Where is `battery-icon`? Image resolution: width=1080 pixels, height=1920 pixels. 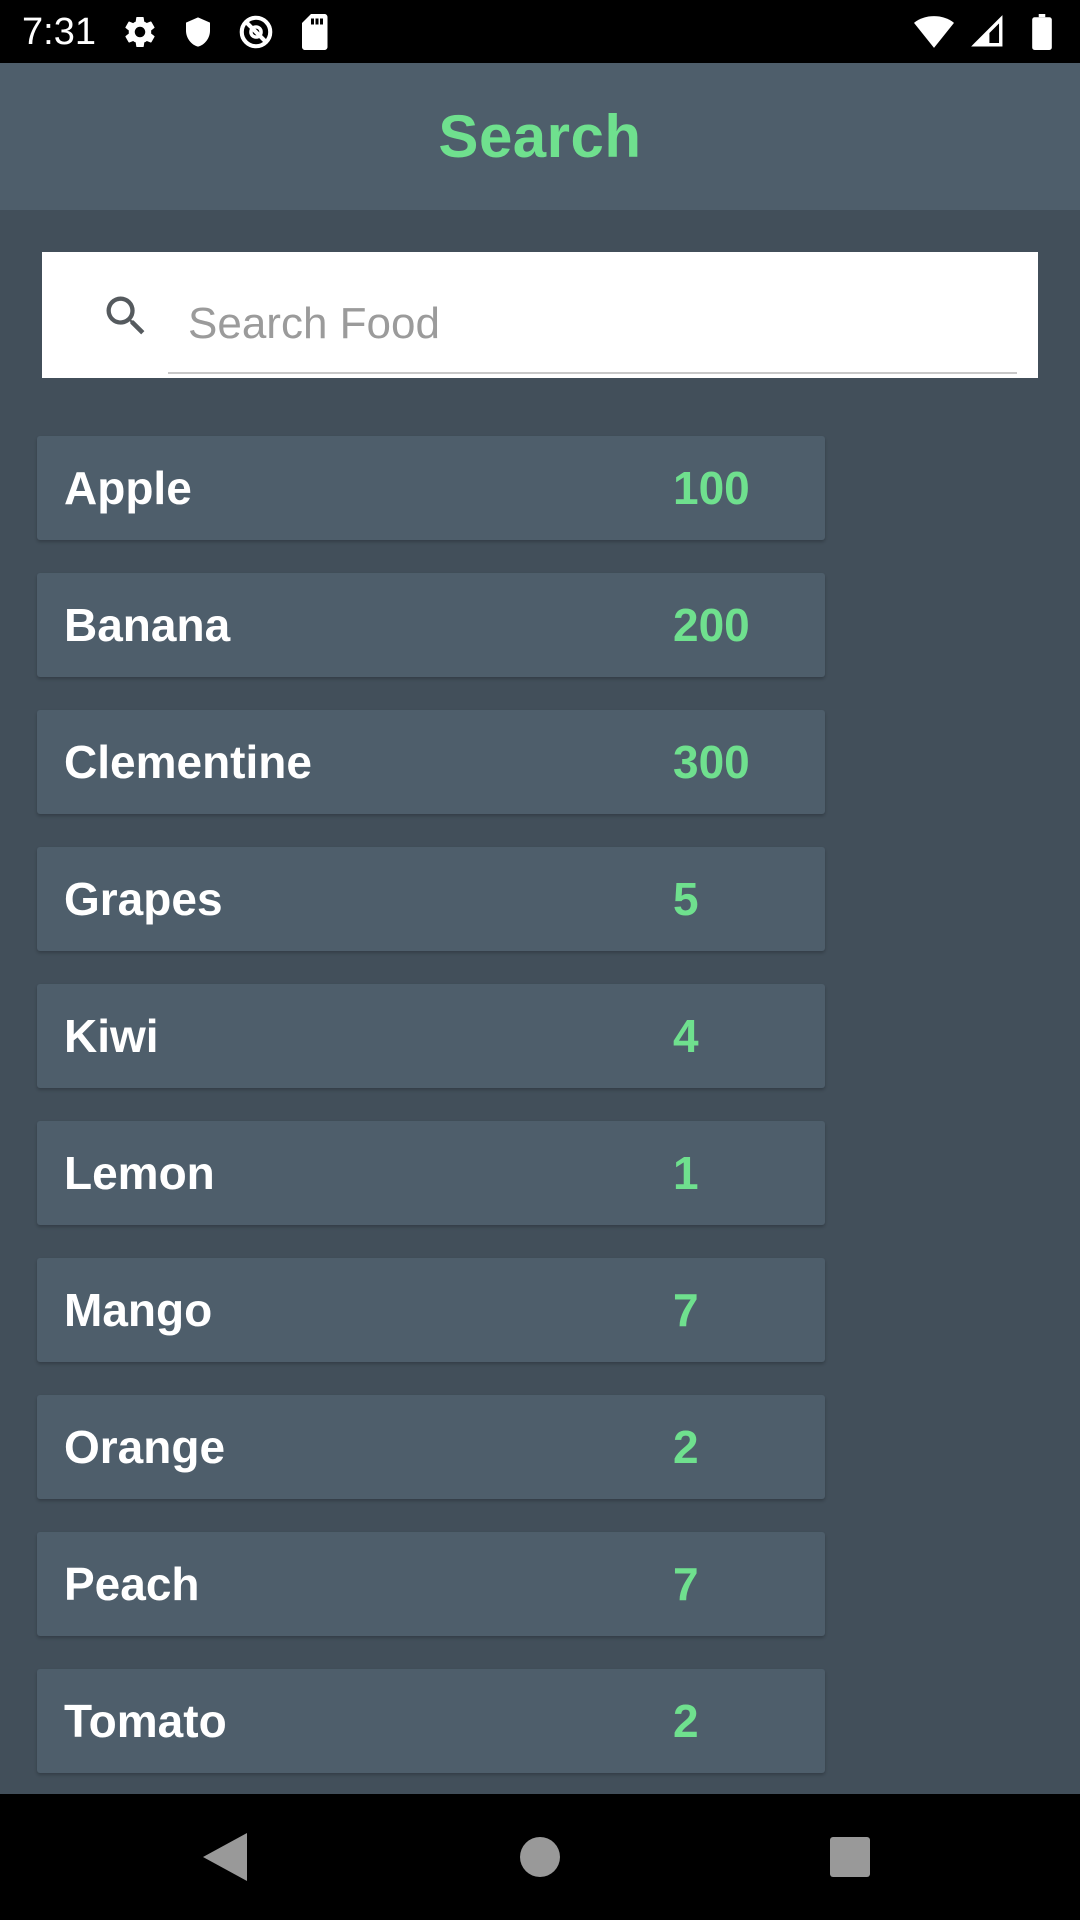
battery-icon is located at coordinates (1042, 32).